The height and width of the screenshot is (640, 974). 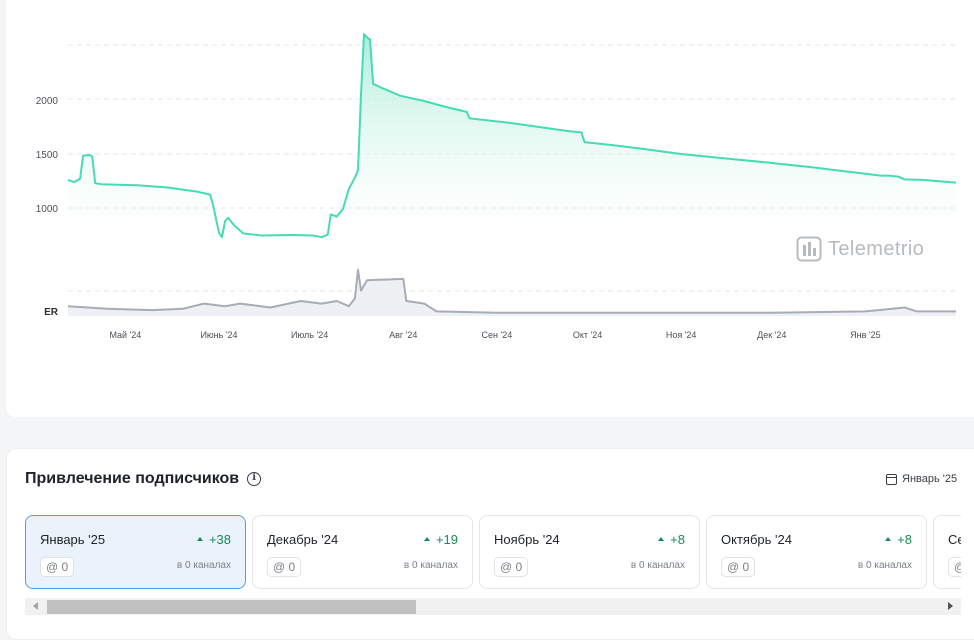 What do you see at coordinates (527, 539) in the screenshot?
I see `month-card-name: Ноябрь '24` at bounding box center [527, 539].